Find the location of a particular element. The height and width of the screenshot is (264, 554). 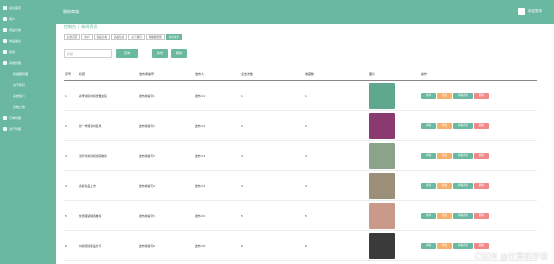

tab-item: 商品分类 is located at coordinates (101, 37).